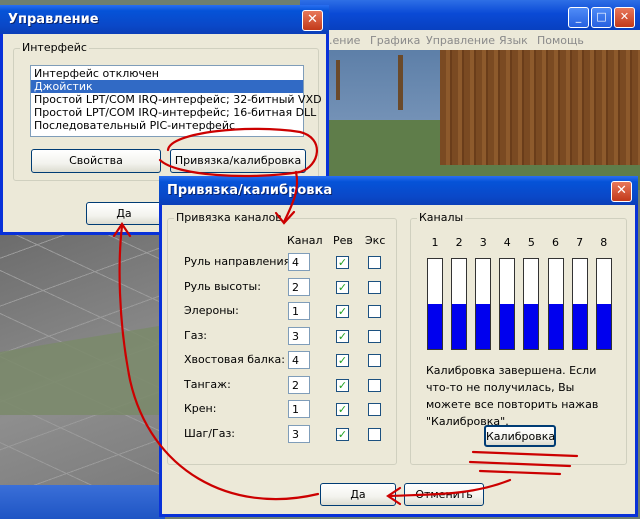  Describe the element at coordinates (343, 240) in the screenshot. I see `column-header-reverse: Рев` at that location.